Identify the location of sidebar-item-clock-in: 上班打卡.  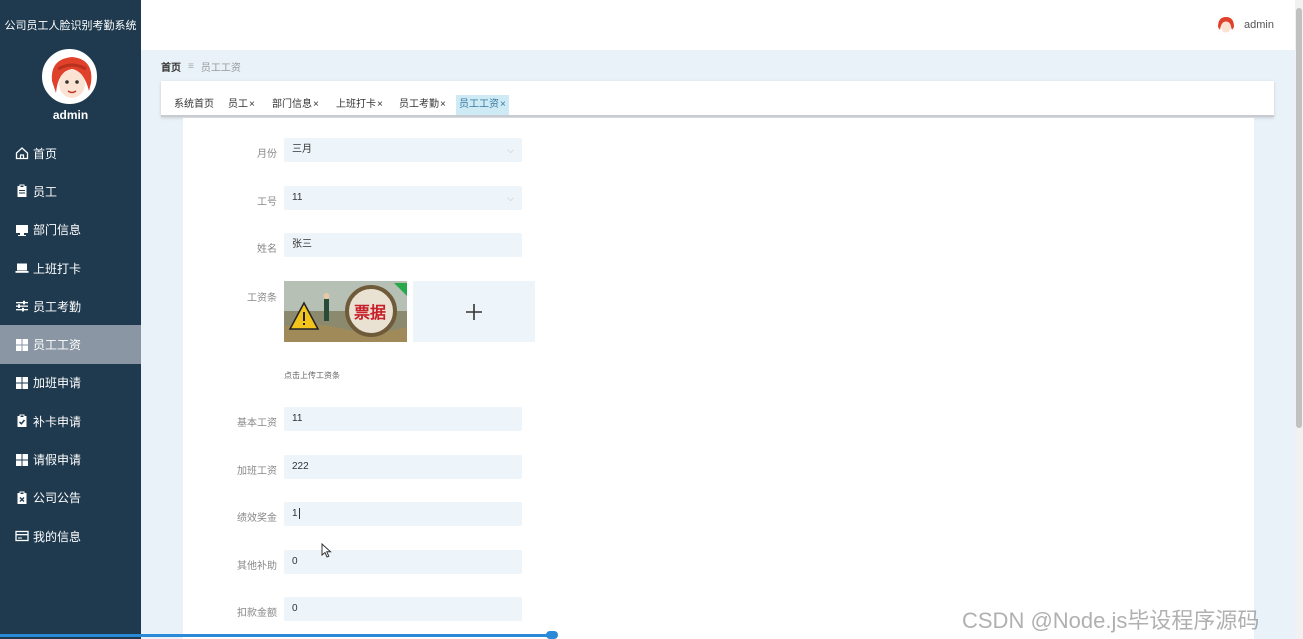
(70, 268).